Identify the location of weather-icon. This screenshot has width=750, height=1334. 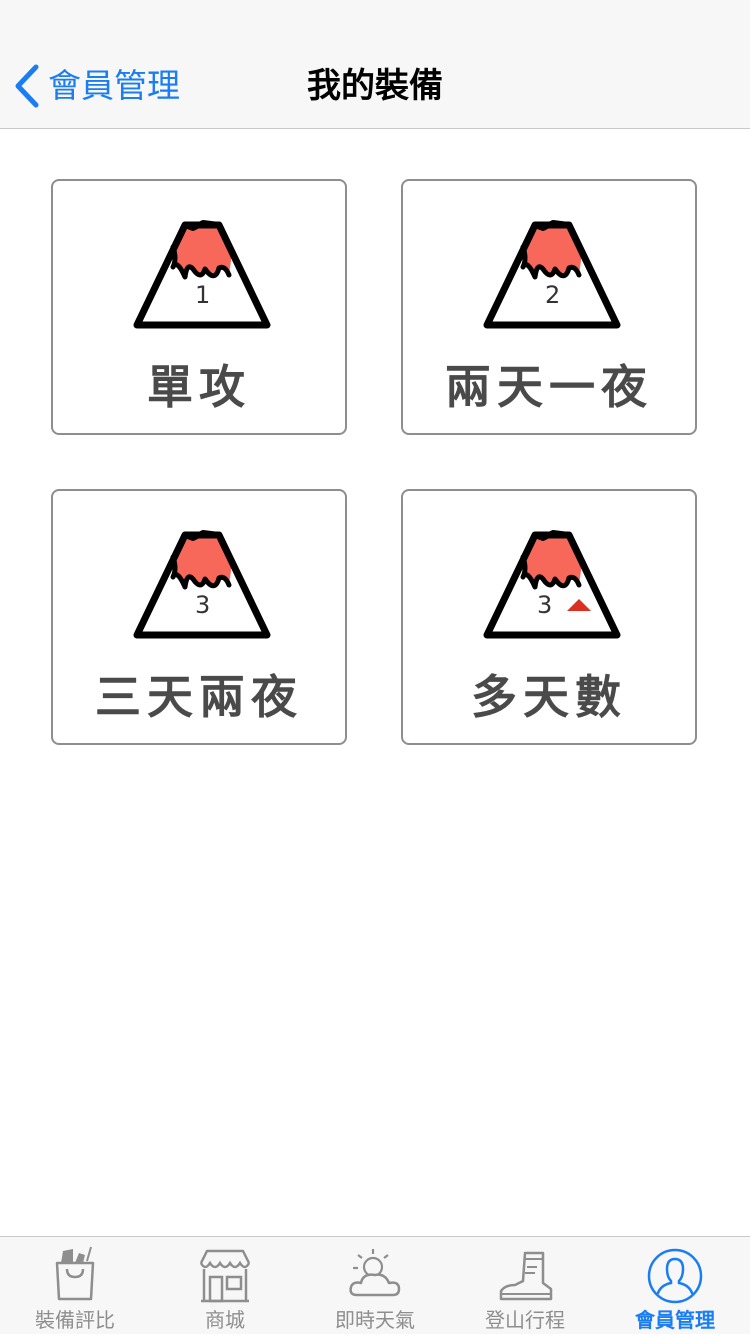
(375, 1273).